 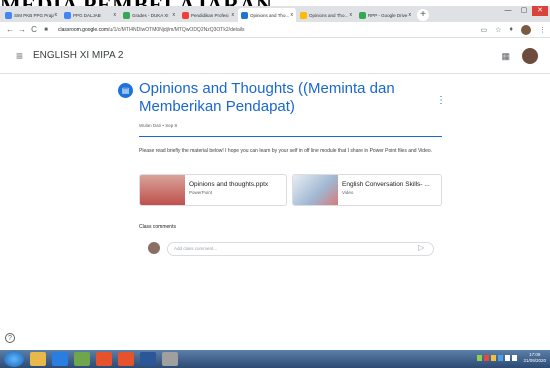 I want to click on clock: 17:09 21/09/2020, so click(x=534, y=358).